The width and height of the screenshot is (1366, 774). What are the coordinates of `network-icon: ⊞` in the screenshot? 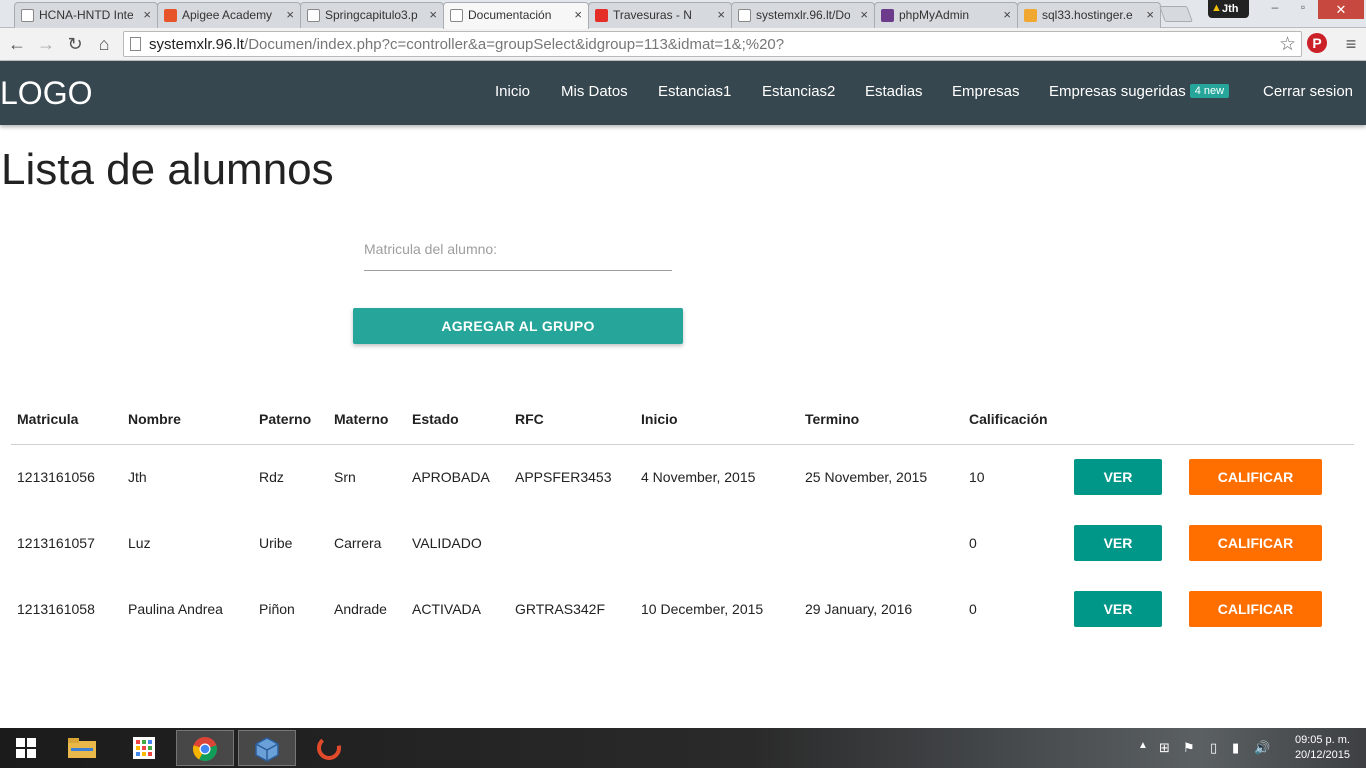 It's located at (1164, 748).